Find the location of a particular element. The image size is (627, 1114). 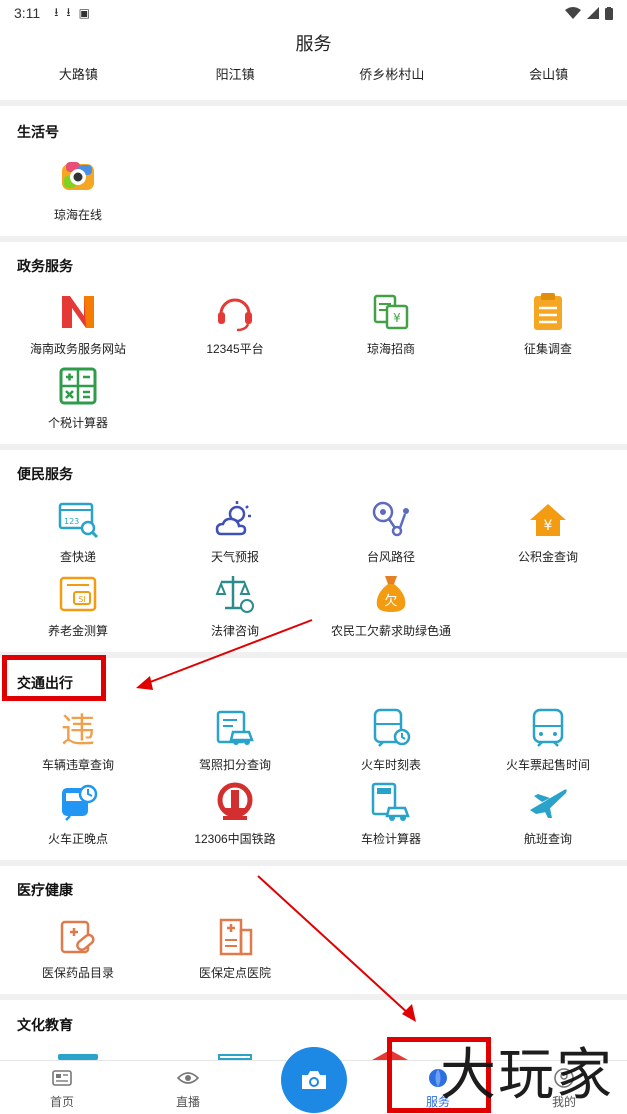

nav-live-label: 直播 is located at coordinates (187, 1102).